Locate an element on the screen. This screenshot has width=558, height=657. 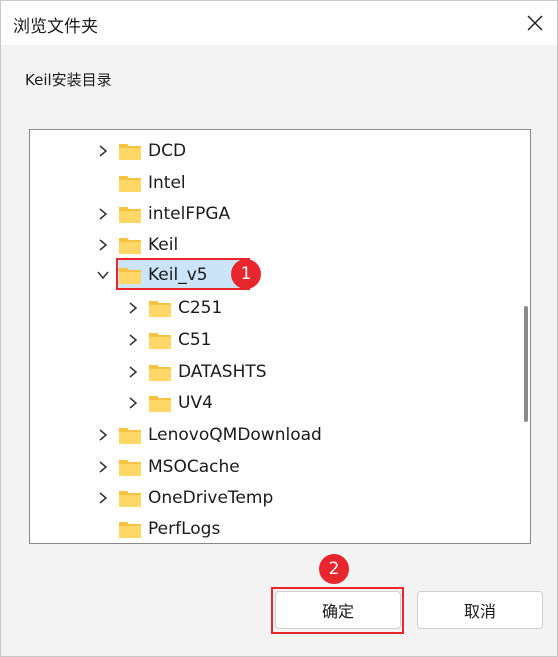
tree-item: LenovoQMDownload is located at coordinates (209, 435).